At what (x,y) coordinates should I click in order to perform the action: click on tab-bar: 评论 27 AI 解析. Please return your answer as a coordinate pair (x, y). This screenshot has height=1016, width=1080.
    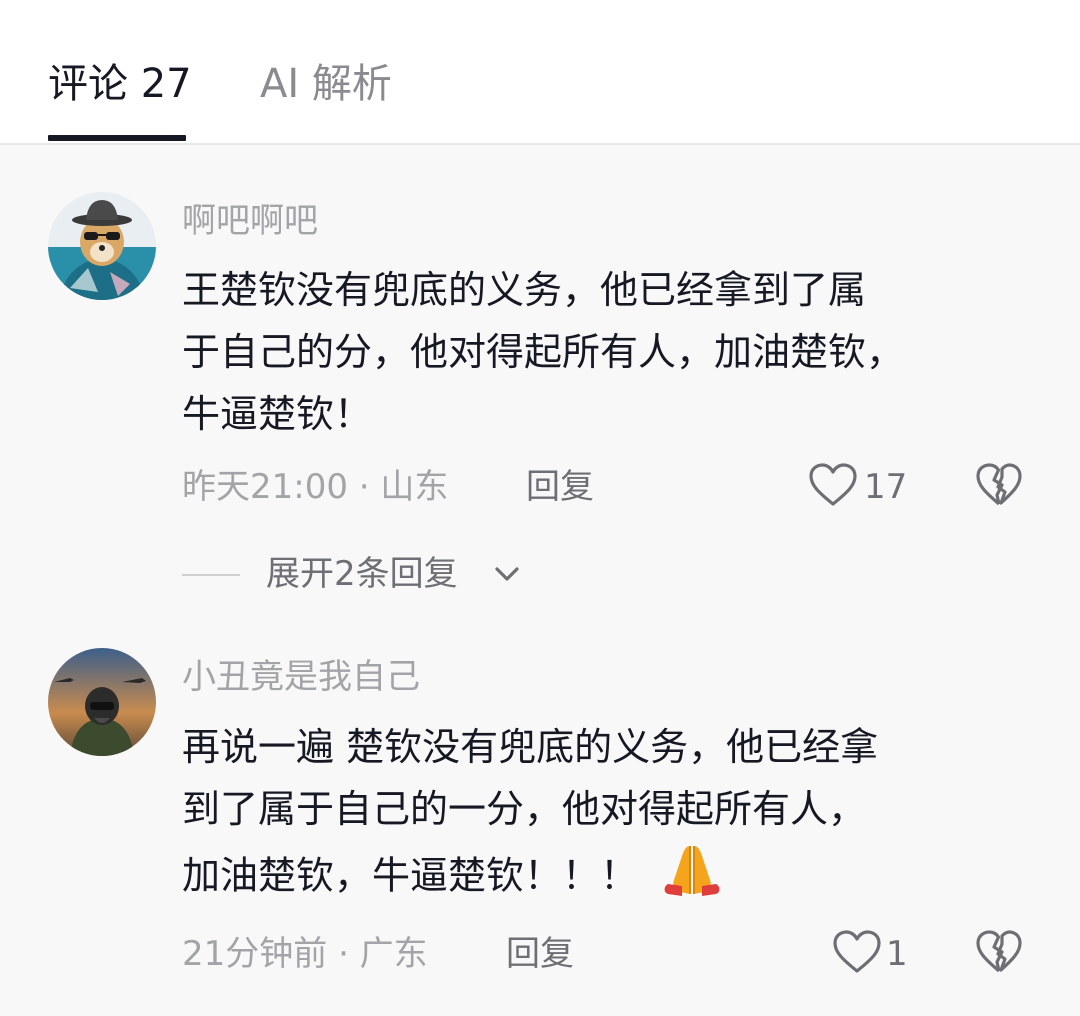
    Looking at the image, I should click on (540, 72).